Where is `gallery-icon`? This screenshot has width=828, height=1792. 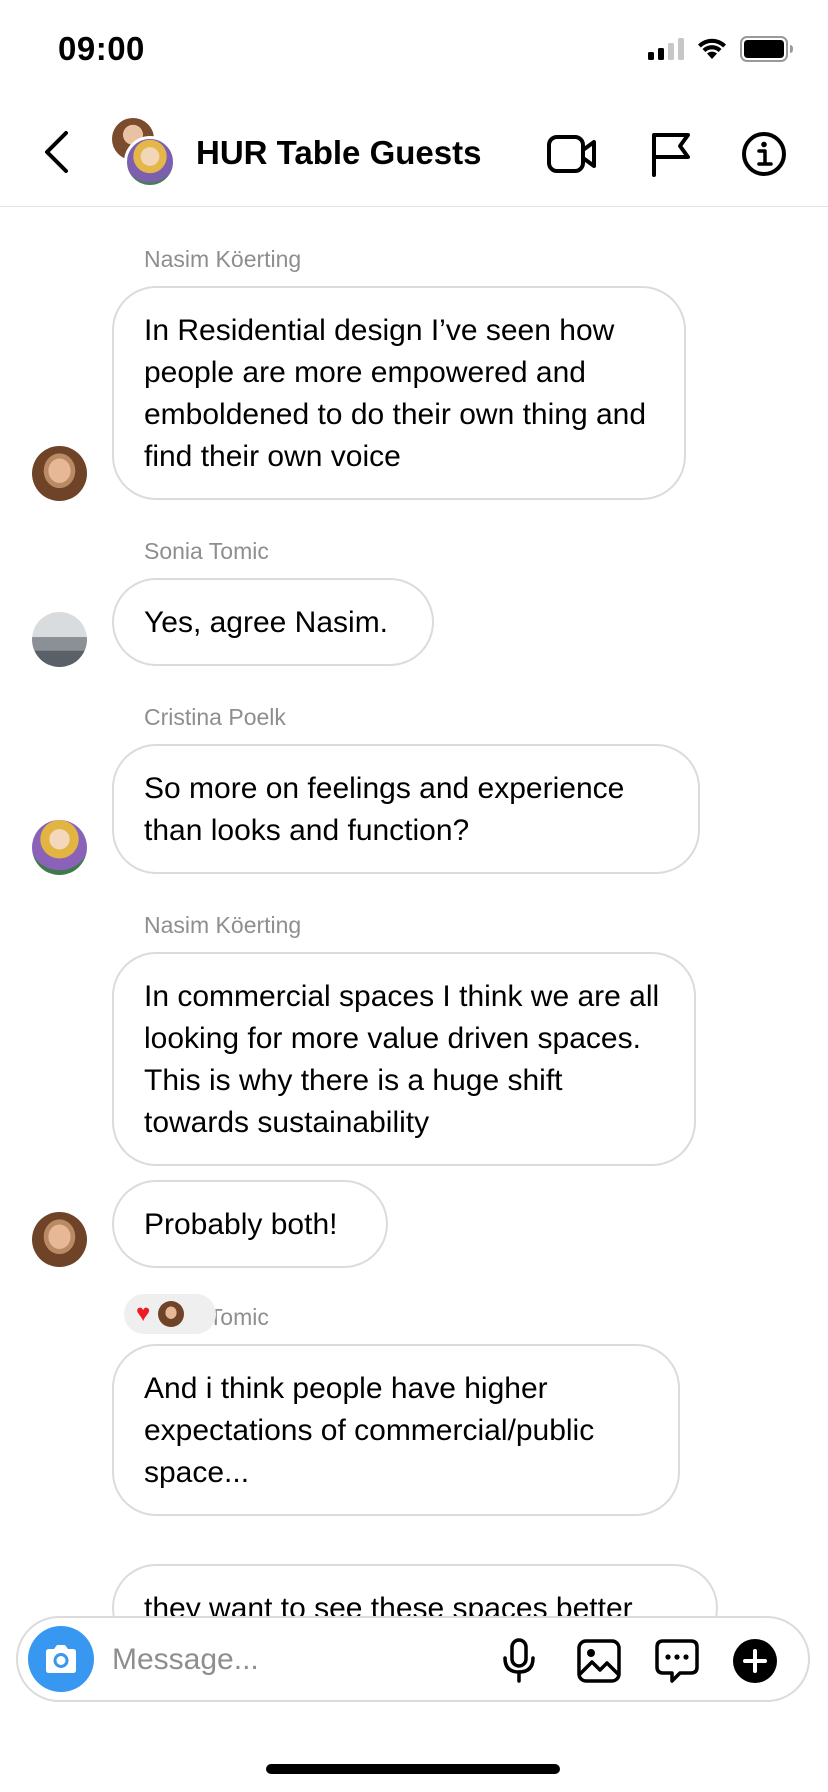 gallery-icon is located at coordinates (599, 1661).